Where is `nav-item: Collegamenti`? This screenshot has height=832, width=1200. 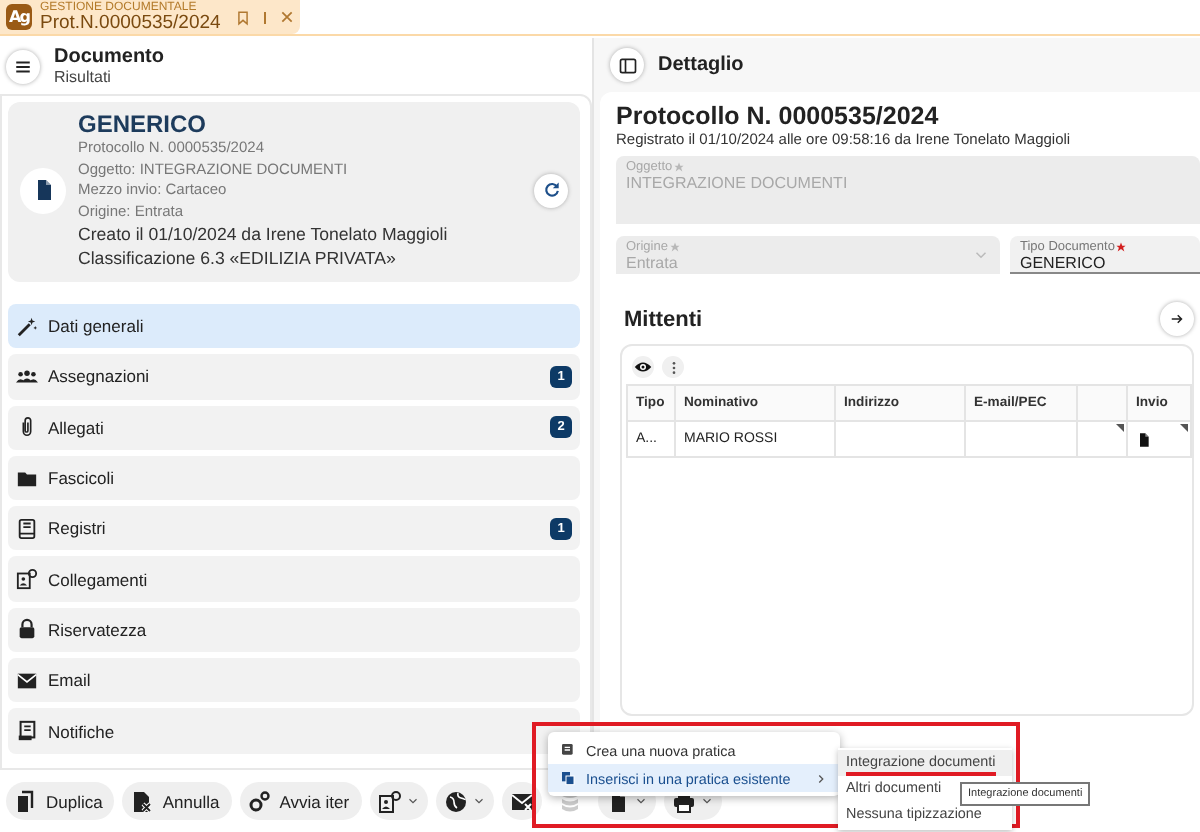 nav-item: Collegamenti is located at coordinates (294, 579).